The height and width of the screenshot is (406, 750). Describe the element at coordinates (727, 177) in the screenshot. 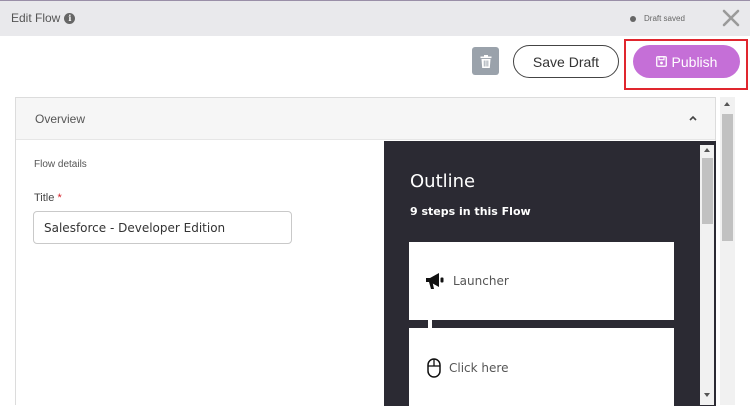

I see `page-scrollbar-thumb` at that location.